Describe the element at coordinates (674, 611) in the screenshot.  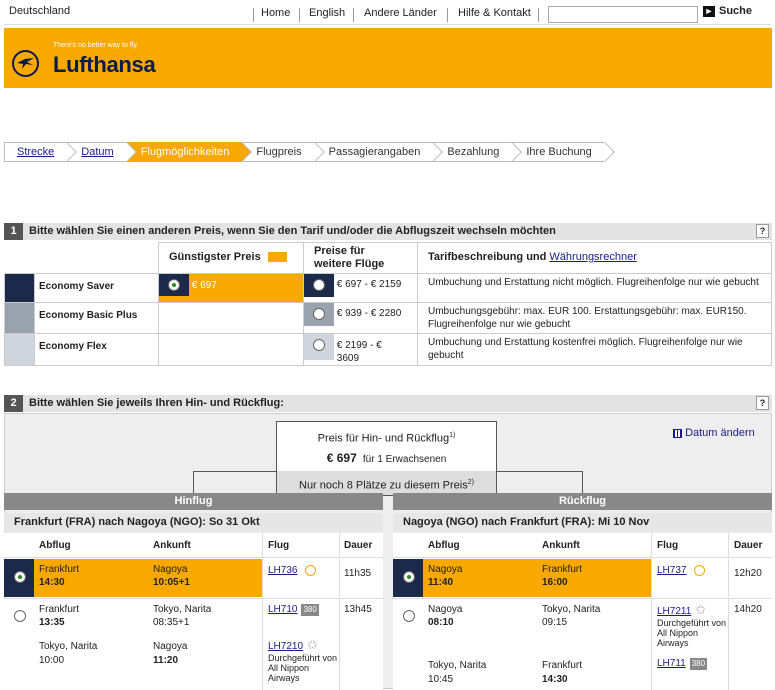
I see `flight-number-link: LH7211` at that location.